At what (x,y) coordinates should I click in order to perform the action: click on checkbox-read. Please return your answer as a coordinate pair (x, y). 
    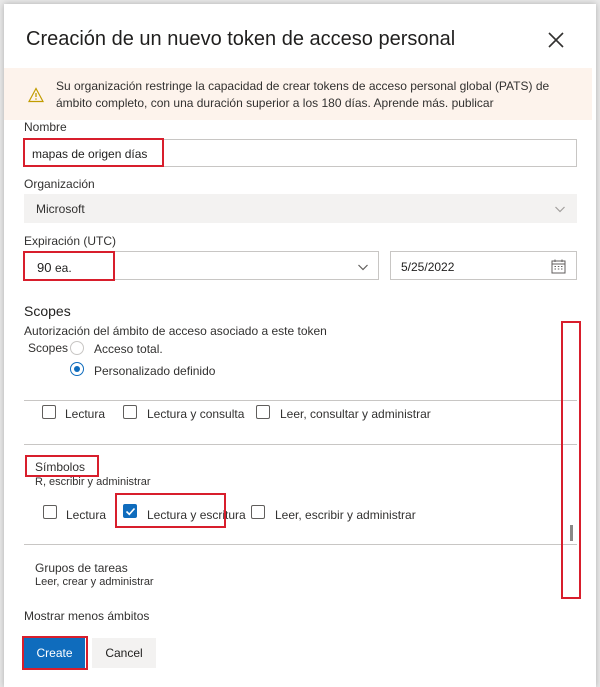
    Looking at the image, I should click on (49, 412).